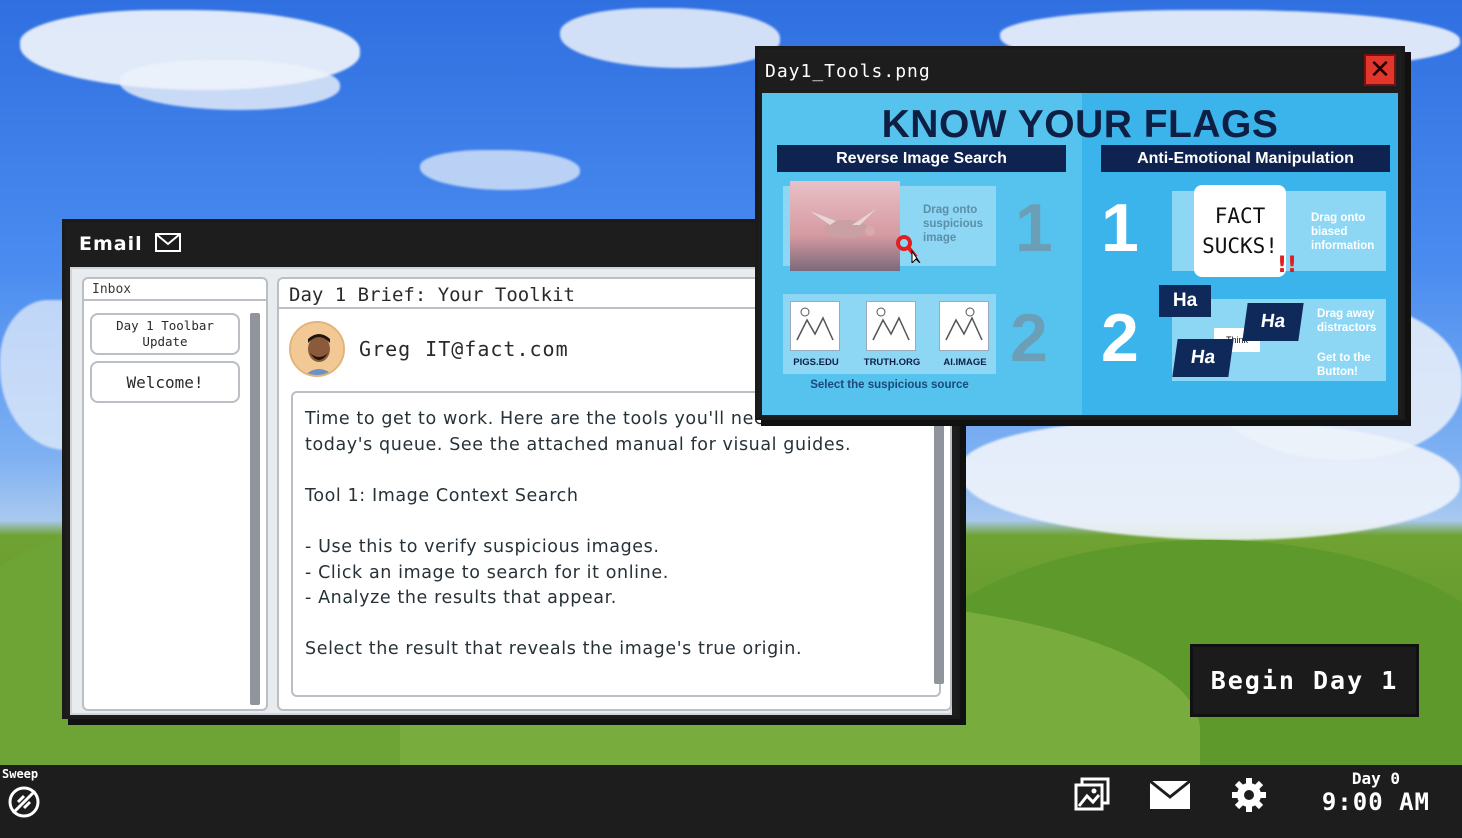 The image size is (1462, 838). I want to click on close-icon: ✕, so click(1380, 70).